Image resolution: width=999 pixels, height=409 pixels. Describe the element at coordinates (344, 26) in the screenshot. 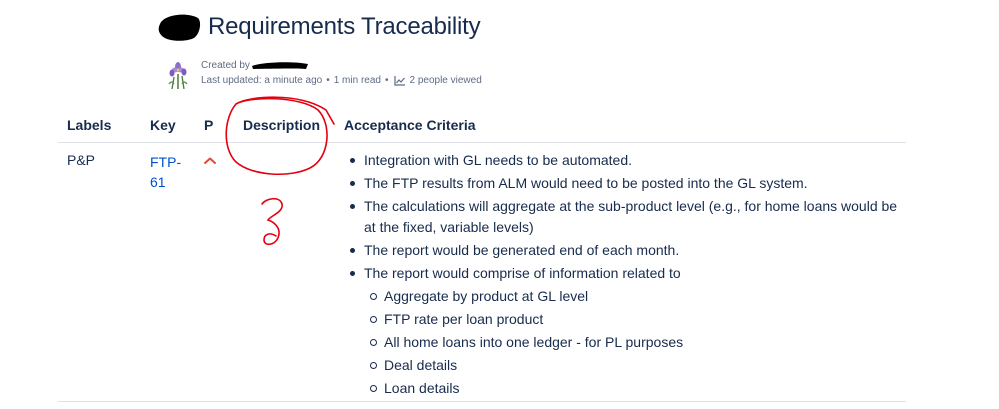

I see `page-title: Requirements Traceability` at that location.